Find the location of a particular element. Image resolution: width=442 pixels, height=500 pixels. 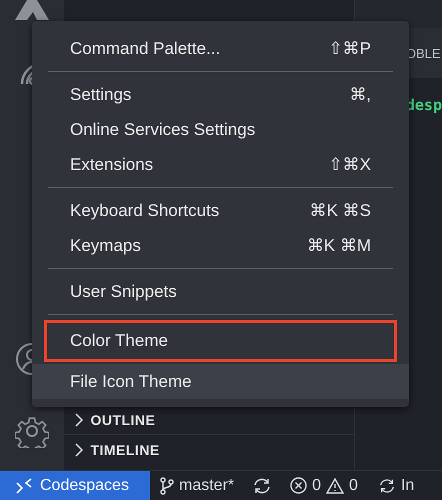

problems-status-item: 0 0 is located at coordinates (324, 485).